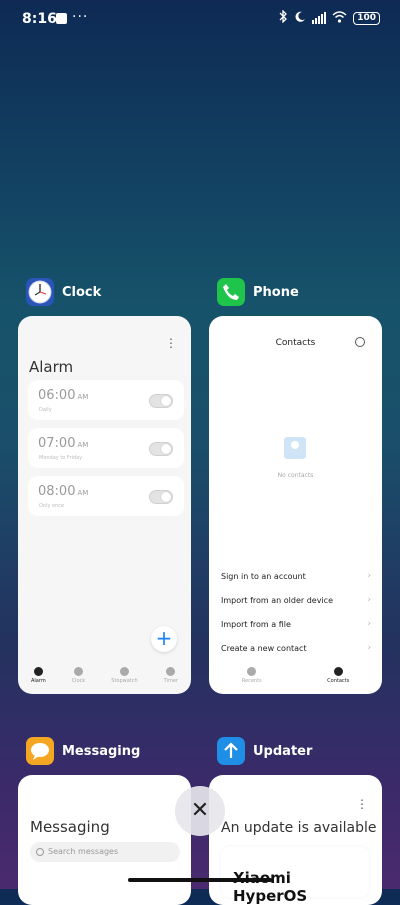 The width and height of the screenshot is (400, 905). I want to click on signal-icon, so click(319, 18).